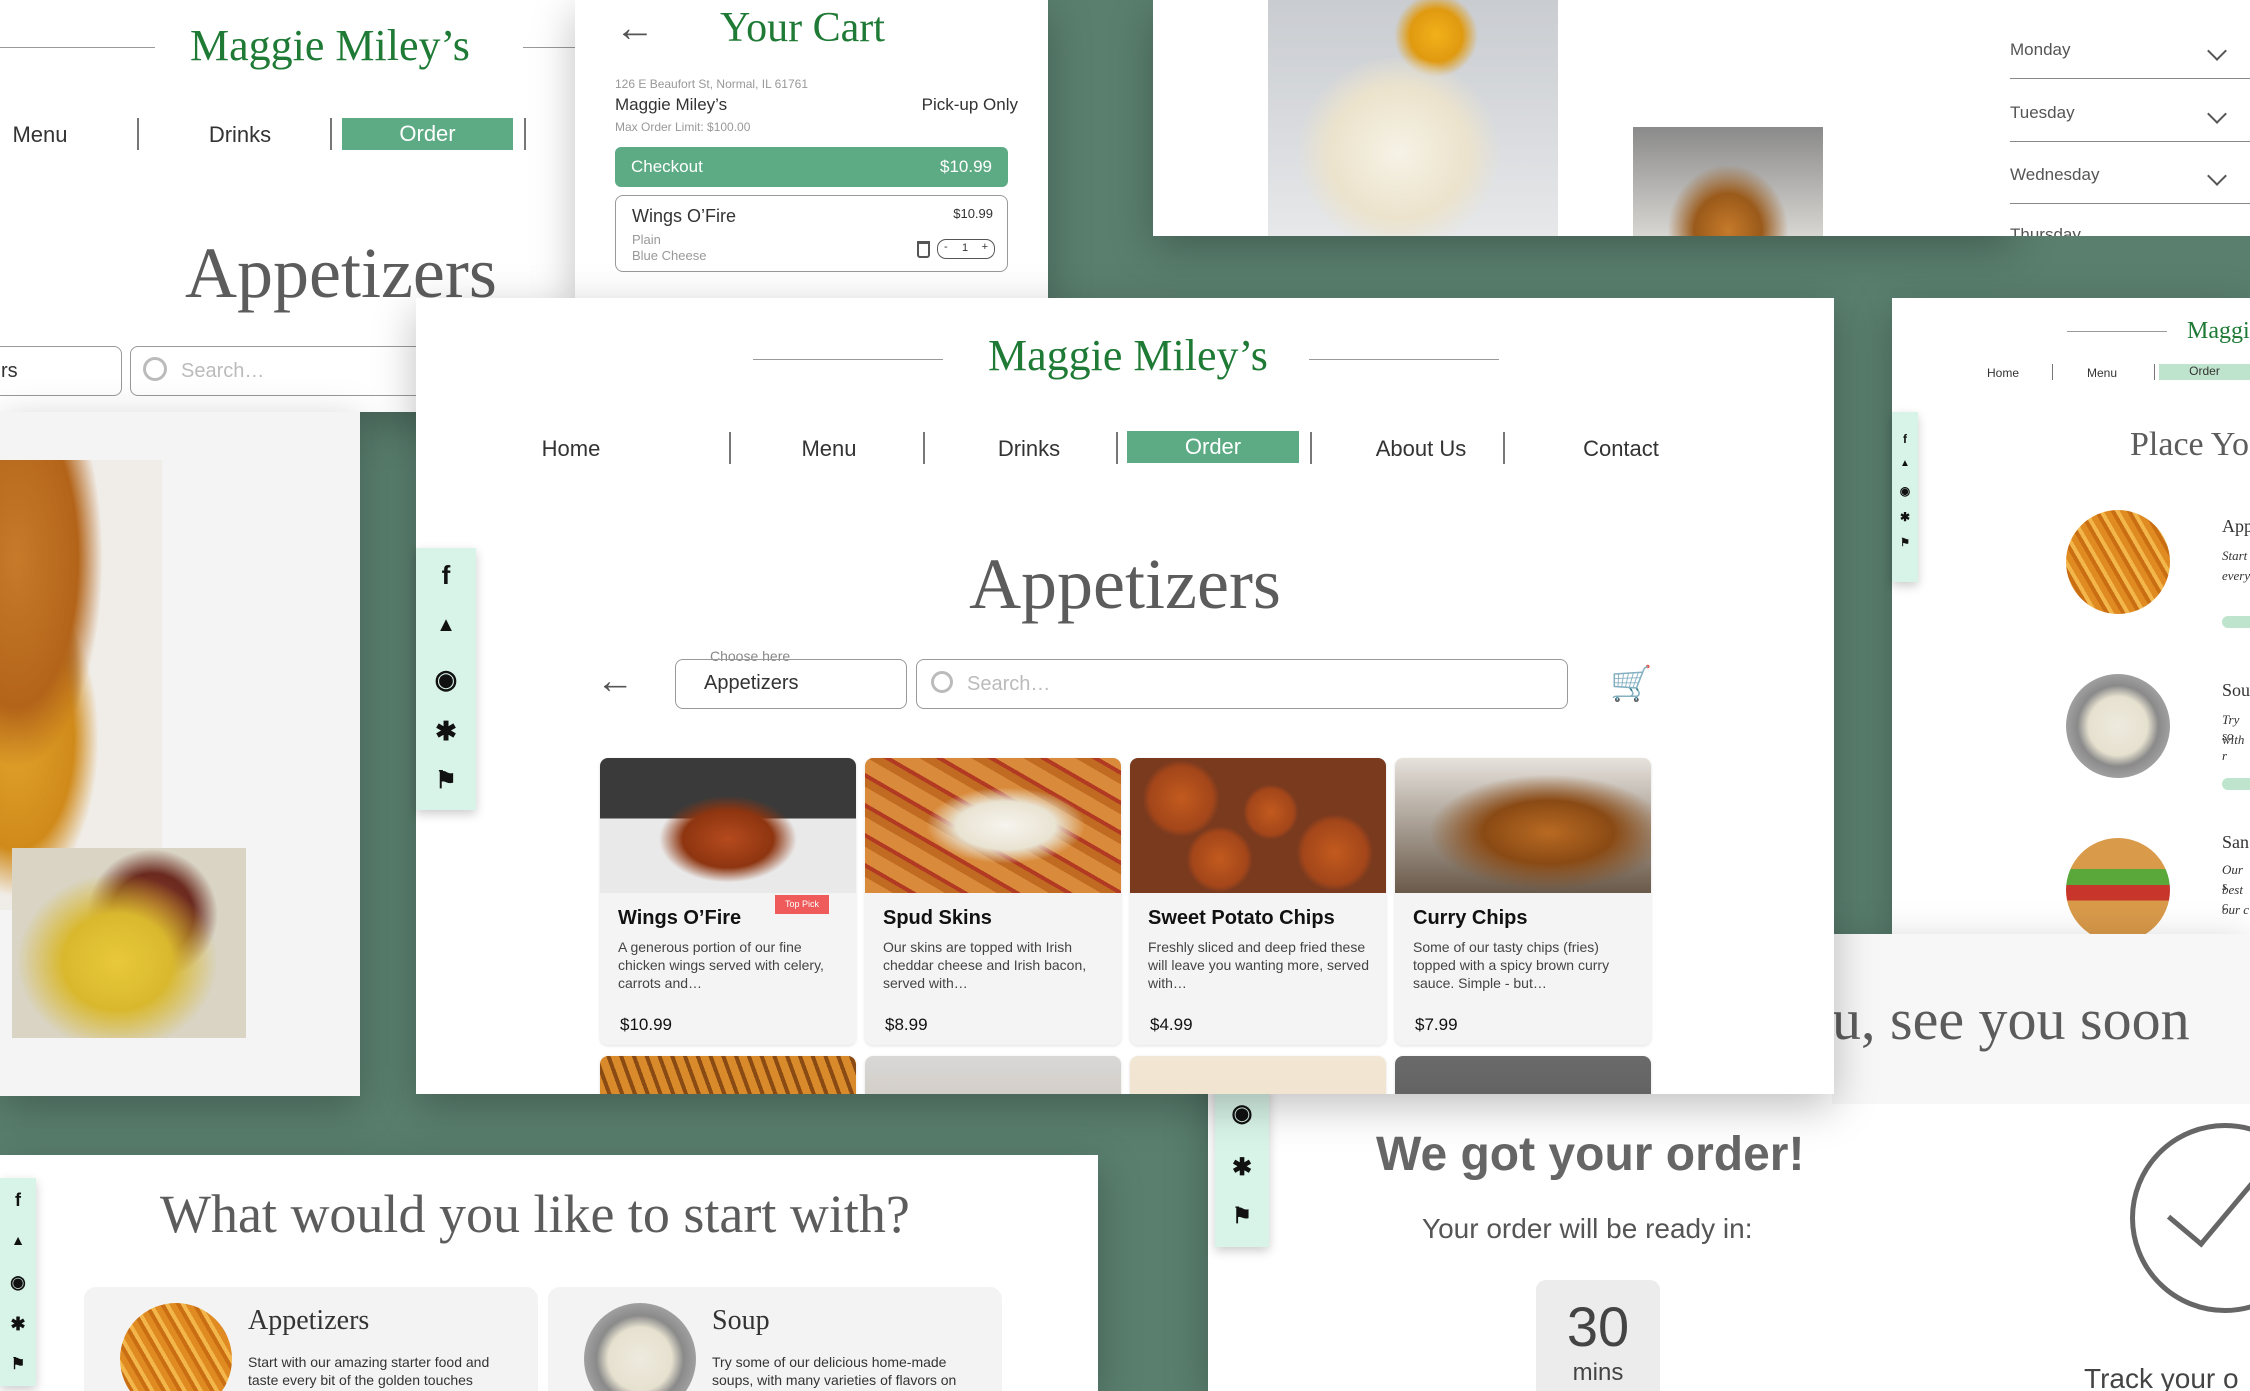 The width and height of the screenshot is (2250, 1391). I want to click on divider, so click(1404, 359).